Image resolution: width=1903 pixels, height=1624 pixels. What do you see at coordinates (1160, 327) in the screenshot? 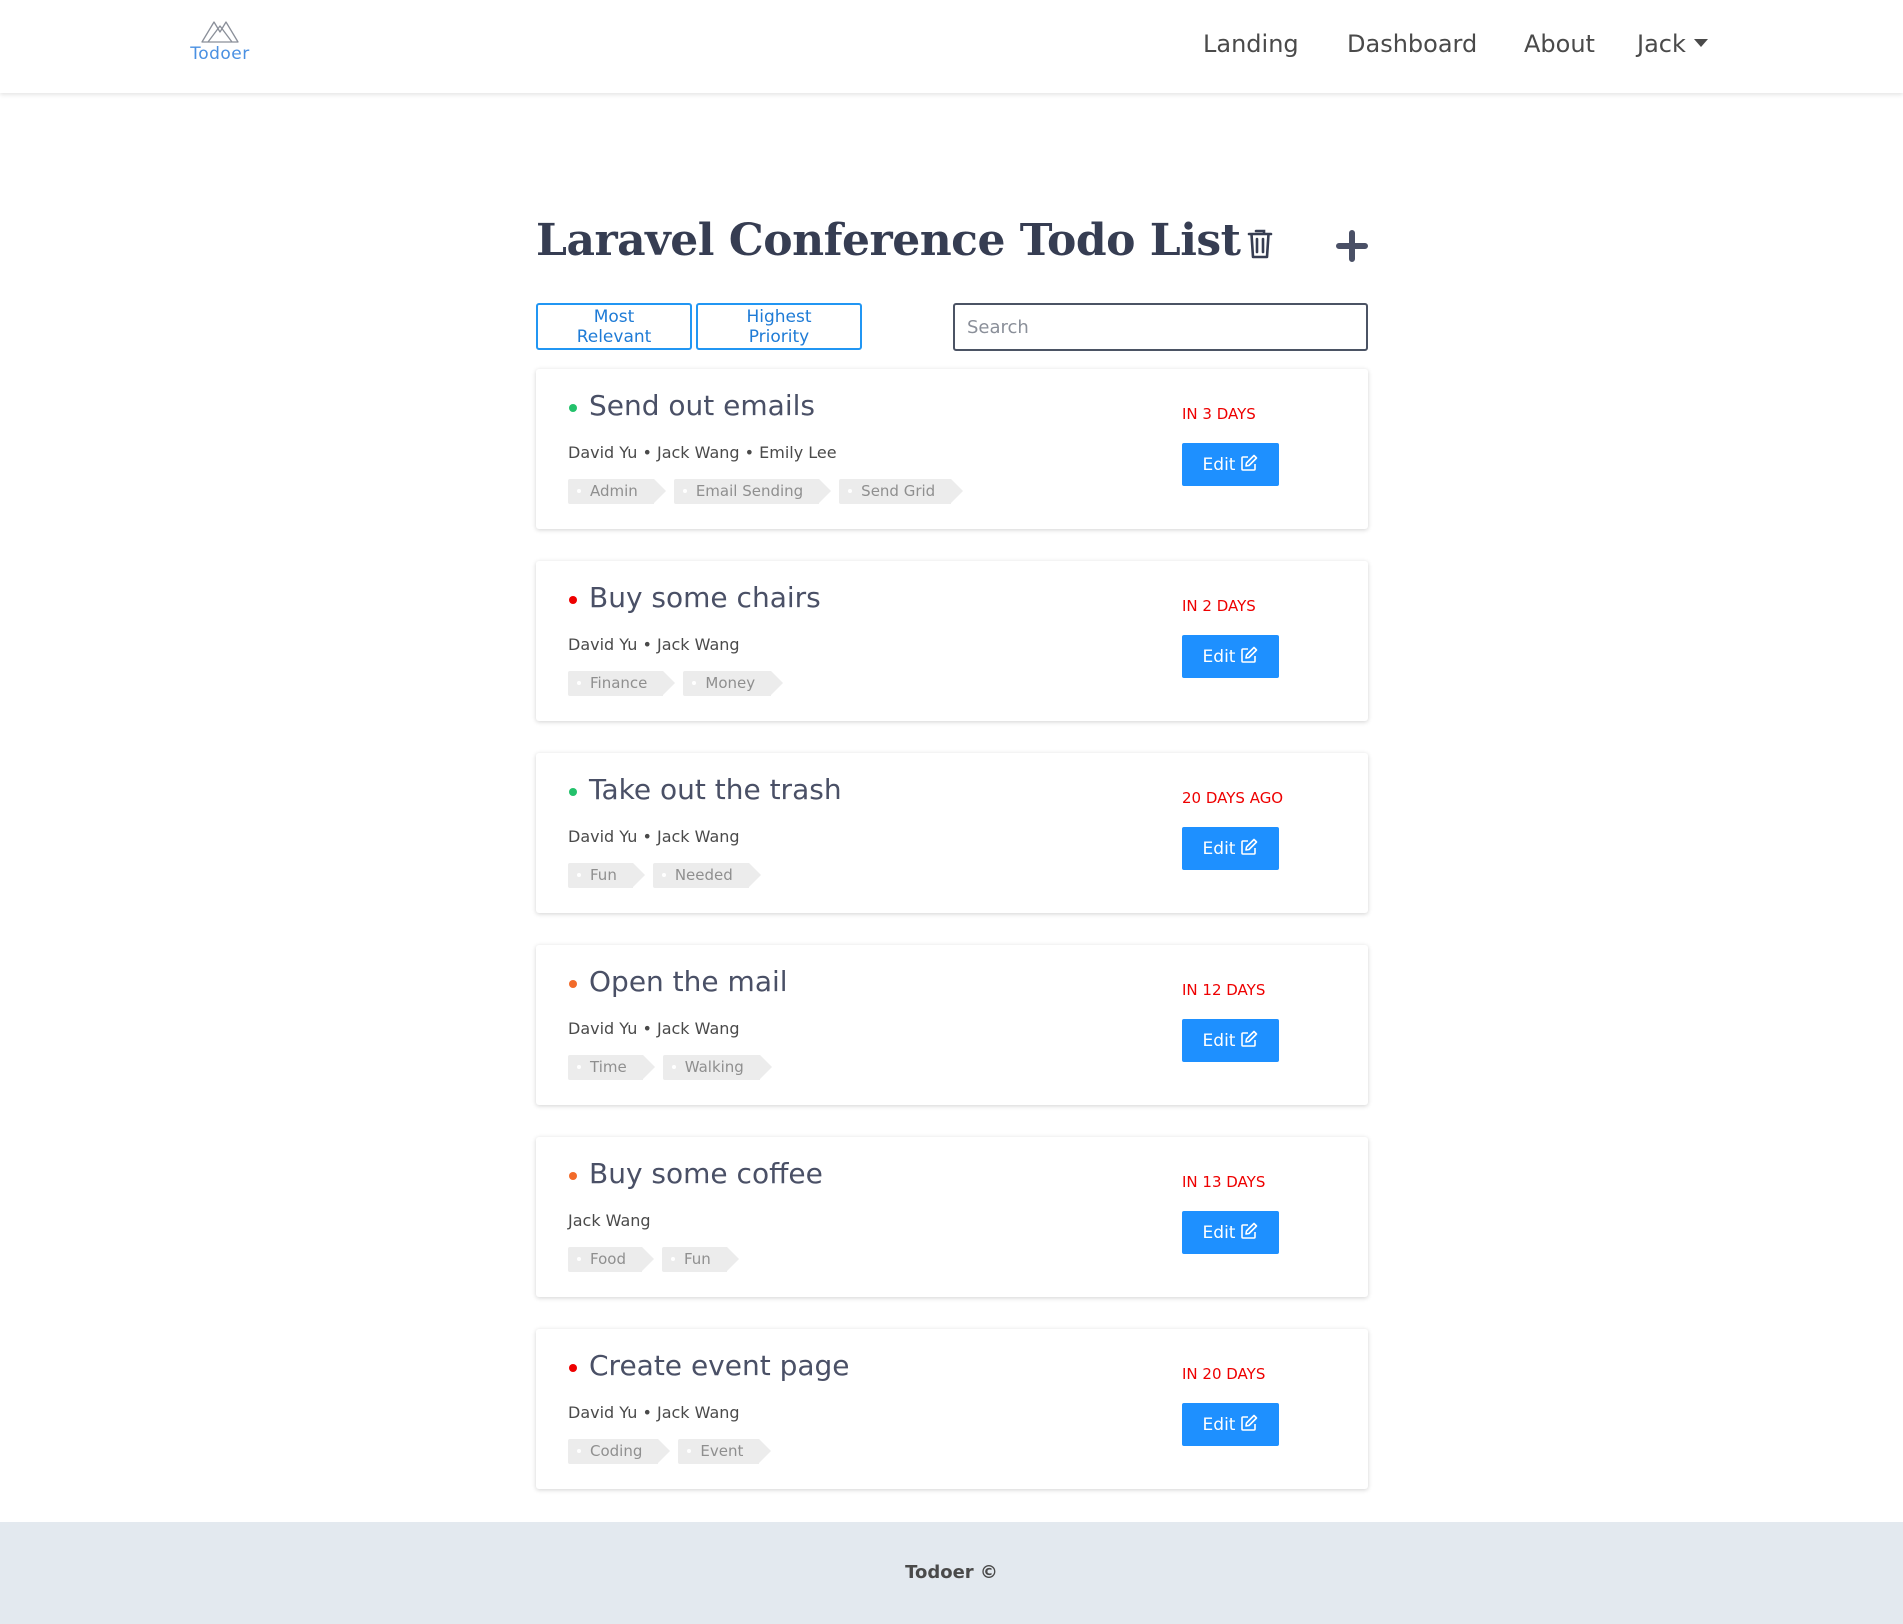
I see `search-input` at bounding box center [1160, 327].